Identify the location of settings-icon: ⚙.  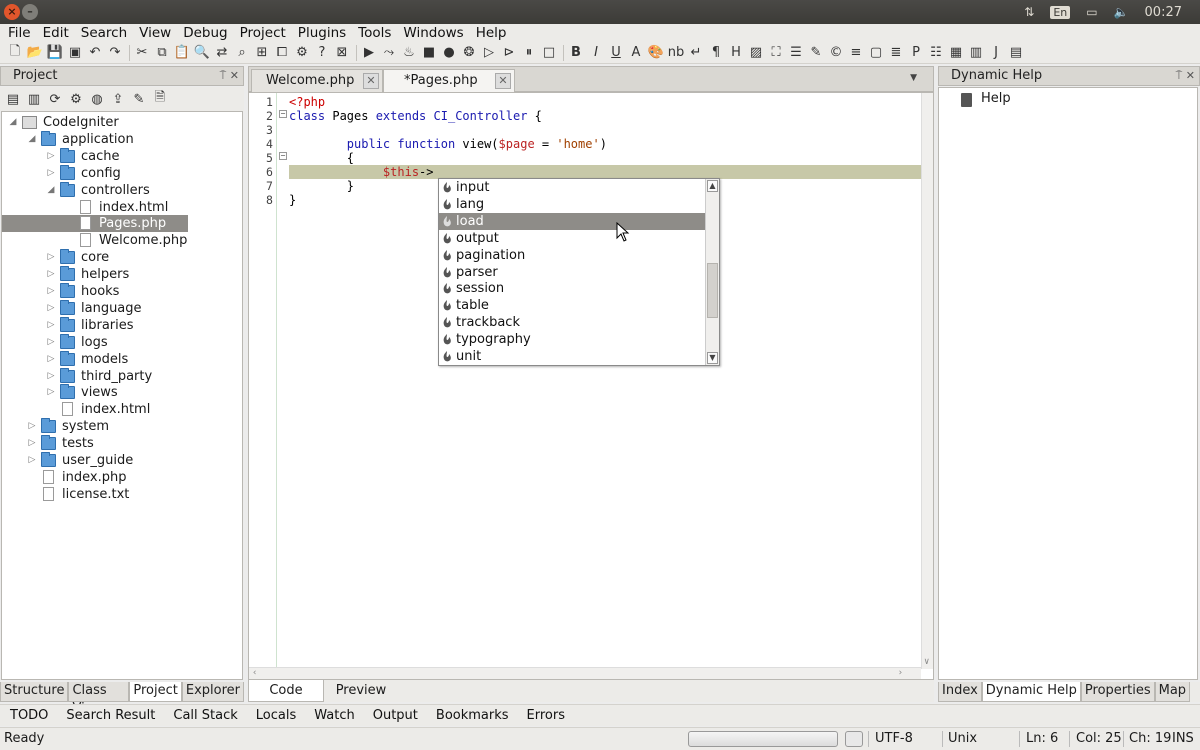
(302, 53).